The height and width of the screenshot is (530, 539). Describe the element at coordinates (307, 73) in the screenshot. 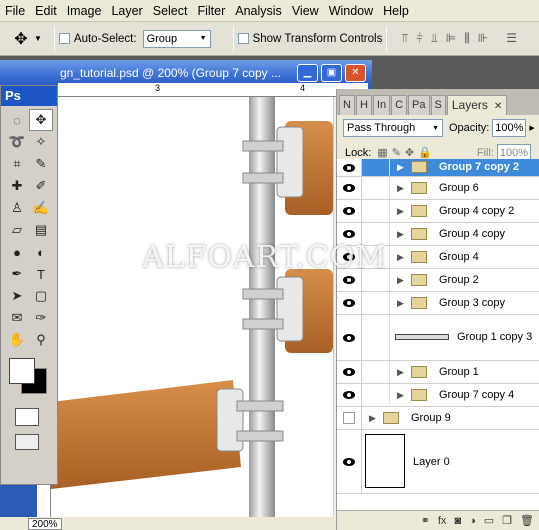

I see `minimize-button: ▁` at that location.